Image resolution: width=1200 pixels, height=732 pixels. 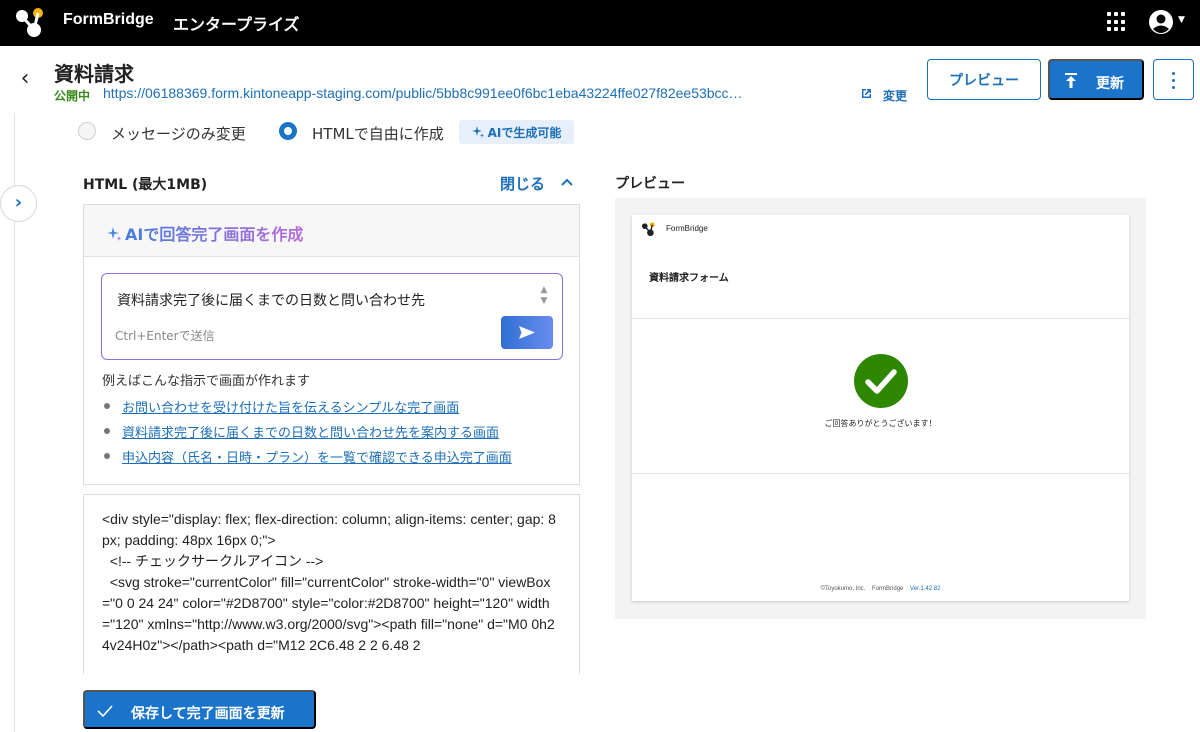 I want to click on example-prompt-link: お問い合わせを受け付けた旨を伝えるシンプルな完了画面, so click(x=290, y=406).